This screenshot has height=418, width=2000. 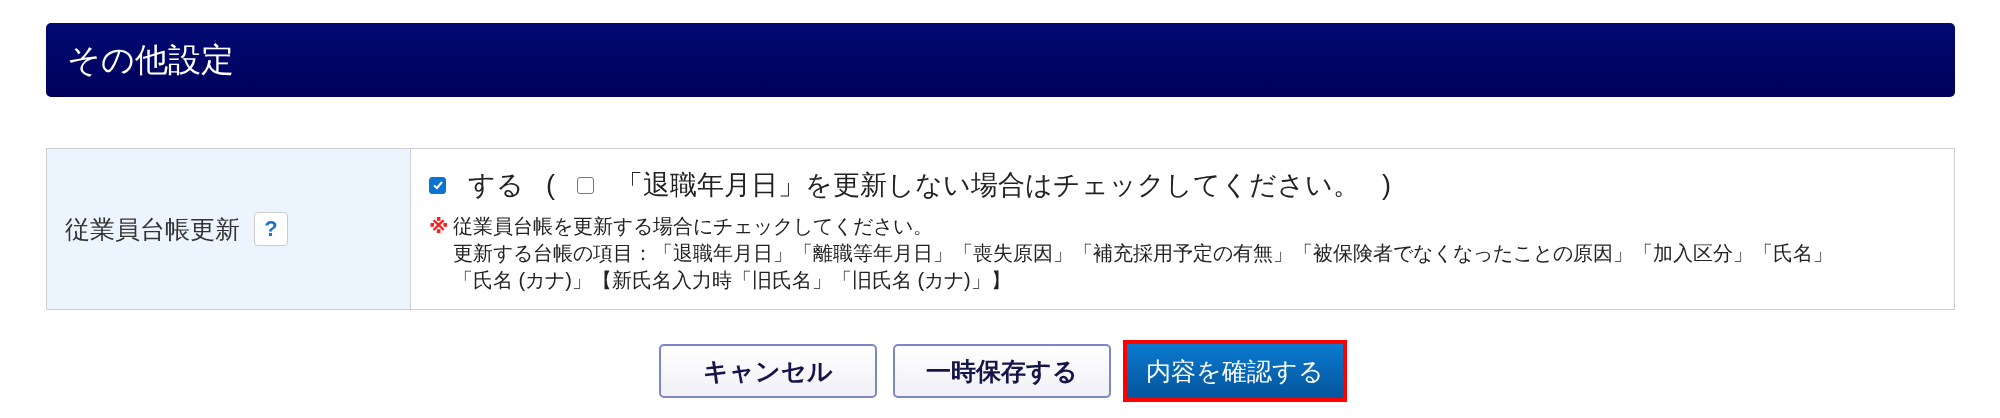 I want to click on action-button: キャンセル, so click(x=767, y=371).